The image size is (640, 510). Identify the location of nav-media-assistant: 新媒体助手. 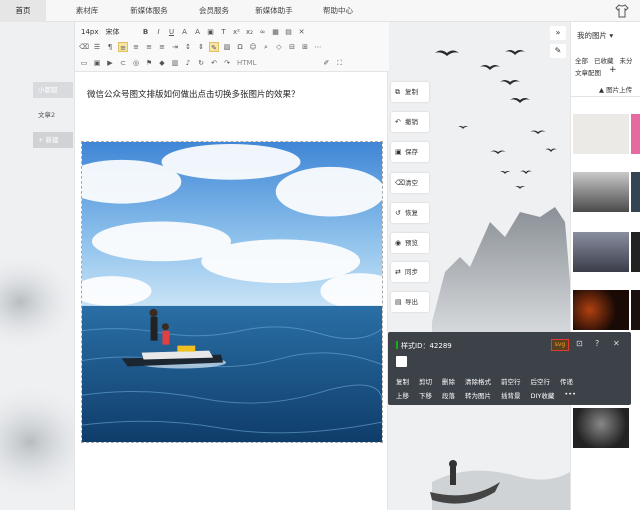
(274, 11).